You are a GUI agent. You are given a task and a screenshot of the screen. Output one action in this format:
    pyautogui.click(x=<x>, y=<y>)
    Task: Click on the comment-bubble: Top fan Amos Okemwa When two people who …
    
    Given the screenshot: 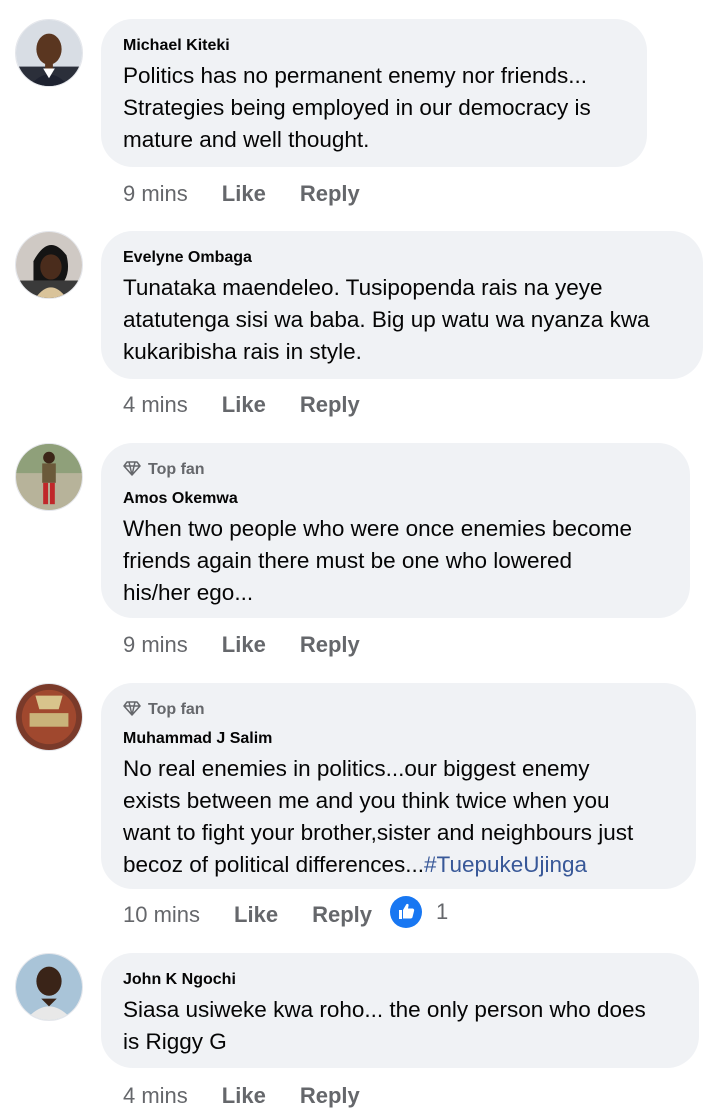 What is the action you would take?
    pyautogui.click(x=395, y=530)
    